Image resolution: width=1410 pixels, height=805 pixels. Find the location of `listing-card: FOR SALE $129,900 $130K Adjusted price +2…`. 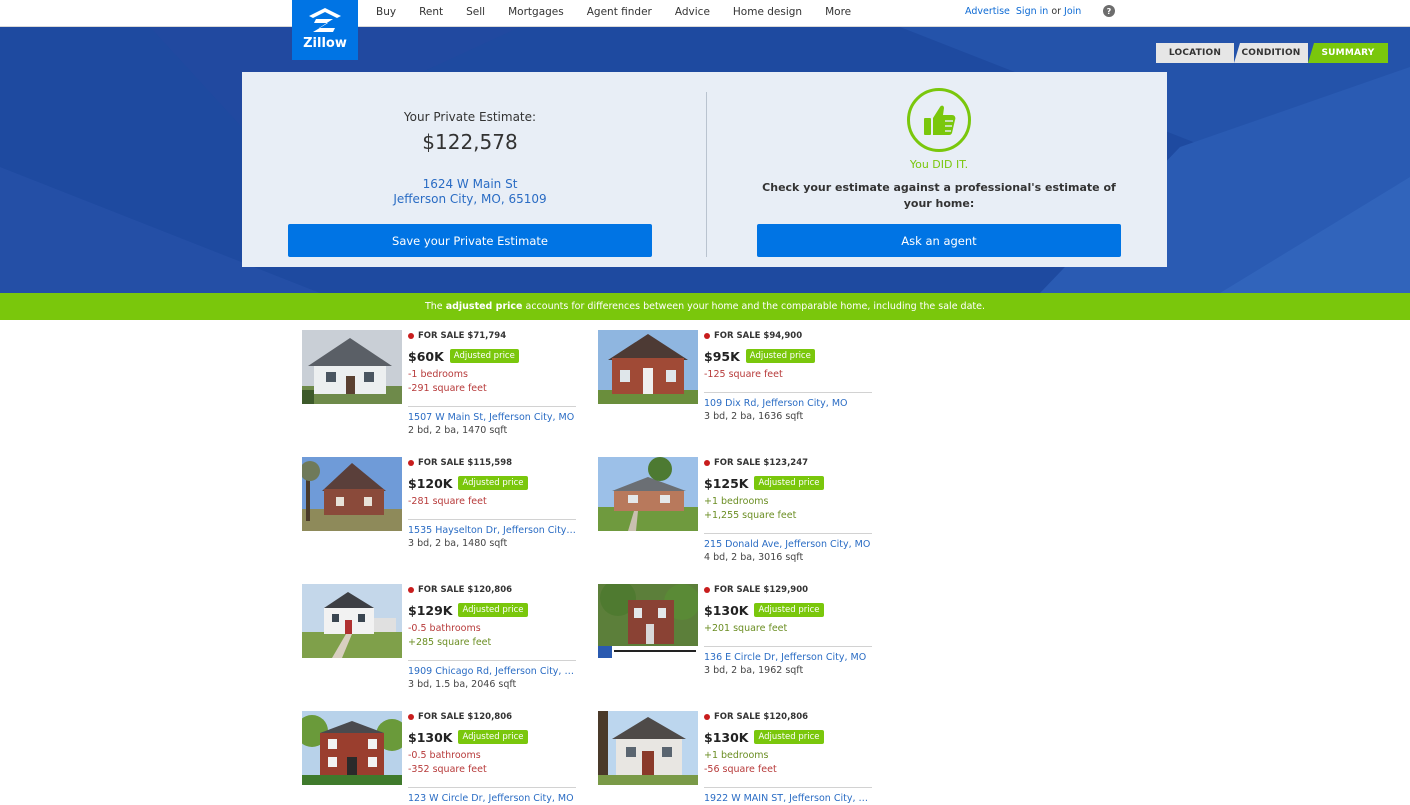

listing-card: FOR SALE $129,900 $130K Adjusted price +2… is located at coordinates (735, 639).